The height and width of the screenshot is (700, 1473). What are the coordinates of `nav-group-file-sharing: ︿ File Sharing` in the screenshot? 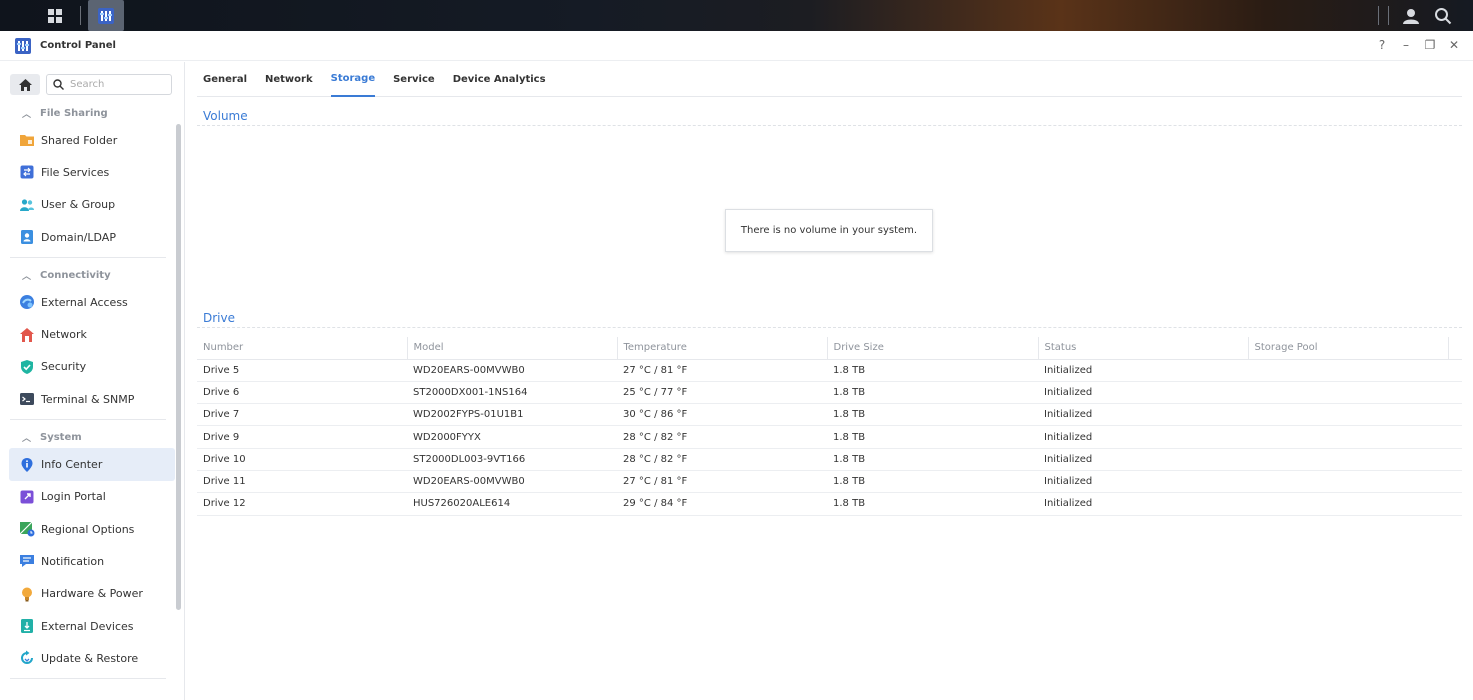 It's located at (88, 113).